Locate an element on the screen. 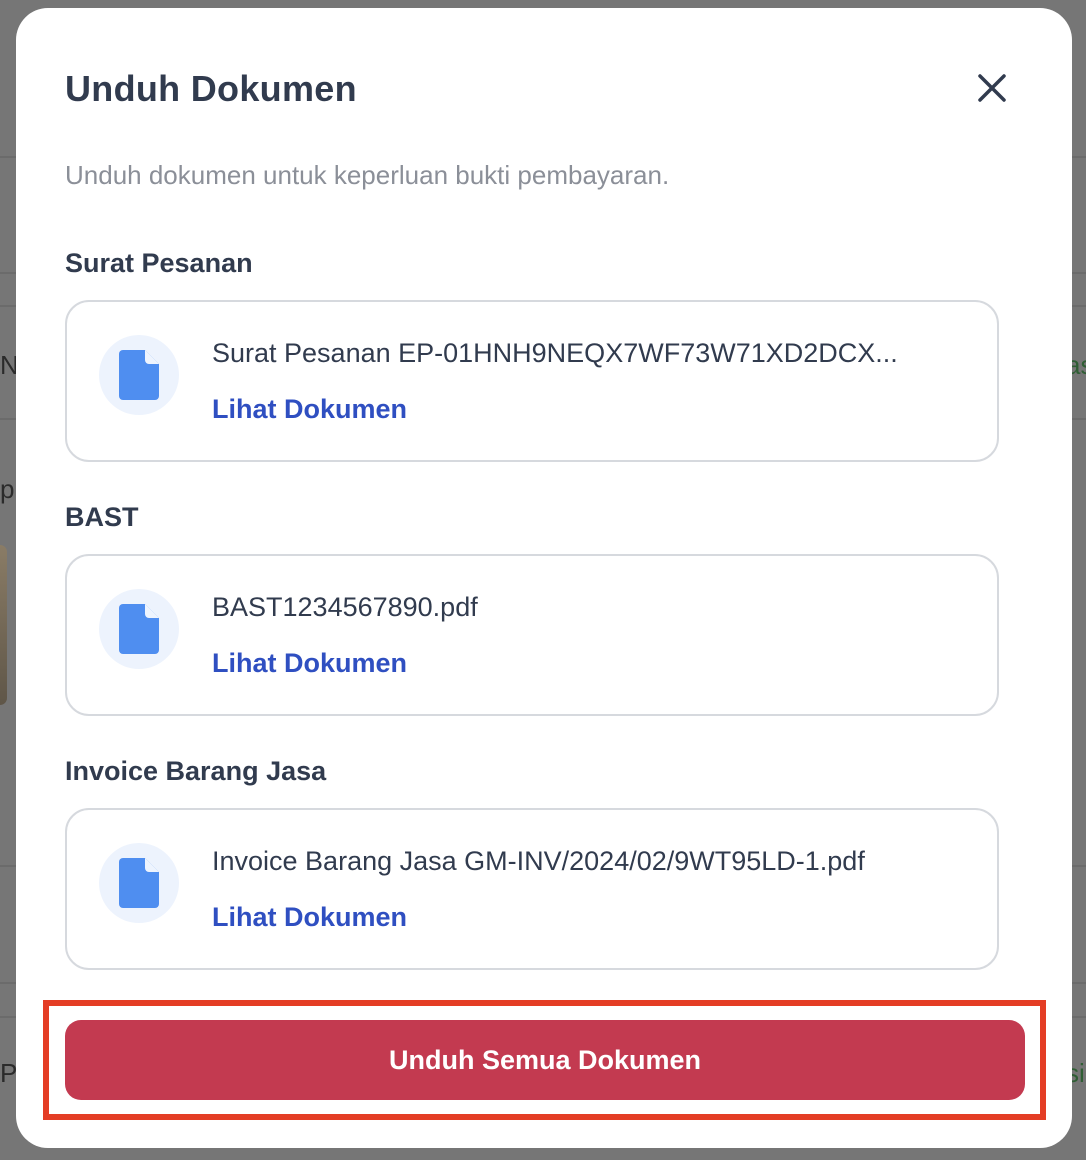 This screenshot has width=1086, height=1160. section-label-surat-pesanan: Surat Pesanan is located at coordinates (159, 263).